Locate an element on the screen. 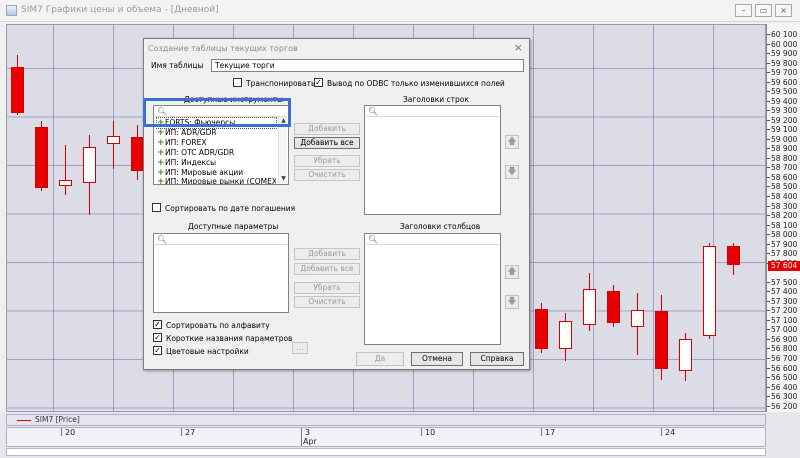 Image resolution: width=800 pixels, height=458 pixels. price-tick-label: 56 700 is located at coordinates (784, 359).